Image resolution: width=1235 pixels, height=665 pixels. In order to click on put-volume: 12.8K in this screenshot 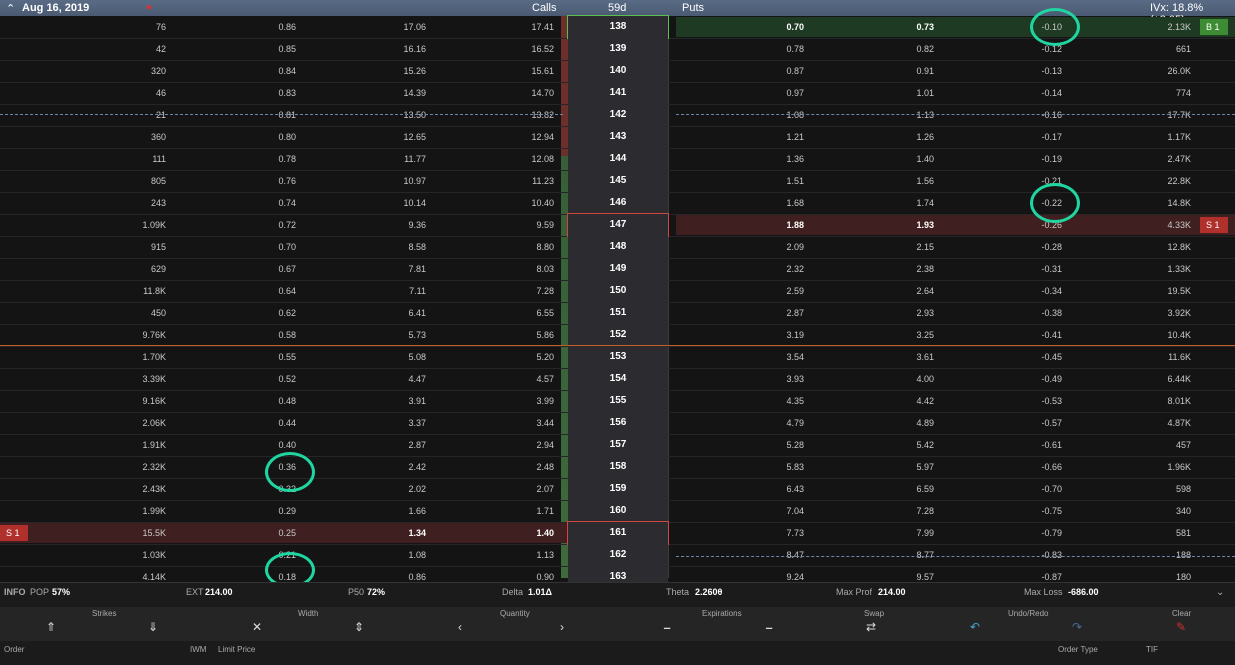, I will do `click(1163, 247)`.